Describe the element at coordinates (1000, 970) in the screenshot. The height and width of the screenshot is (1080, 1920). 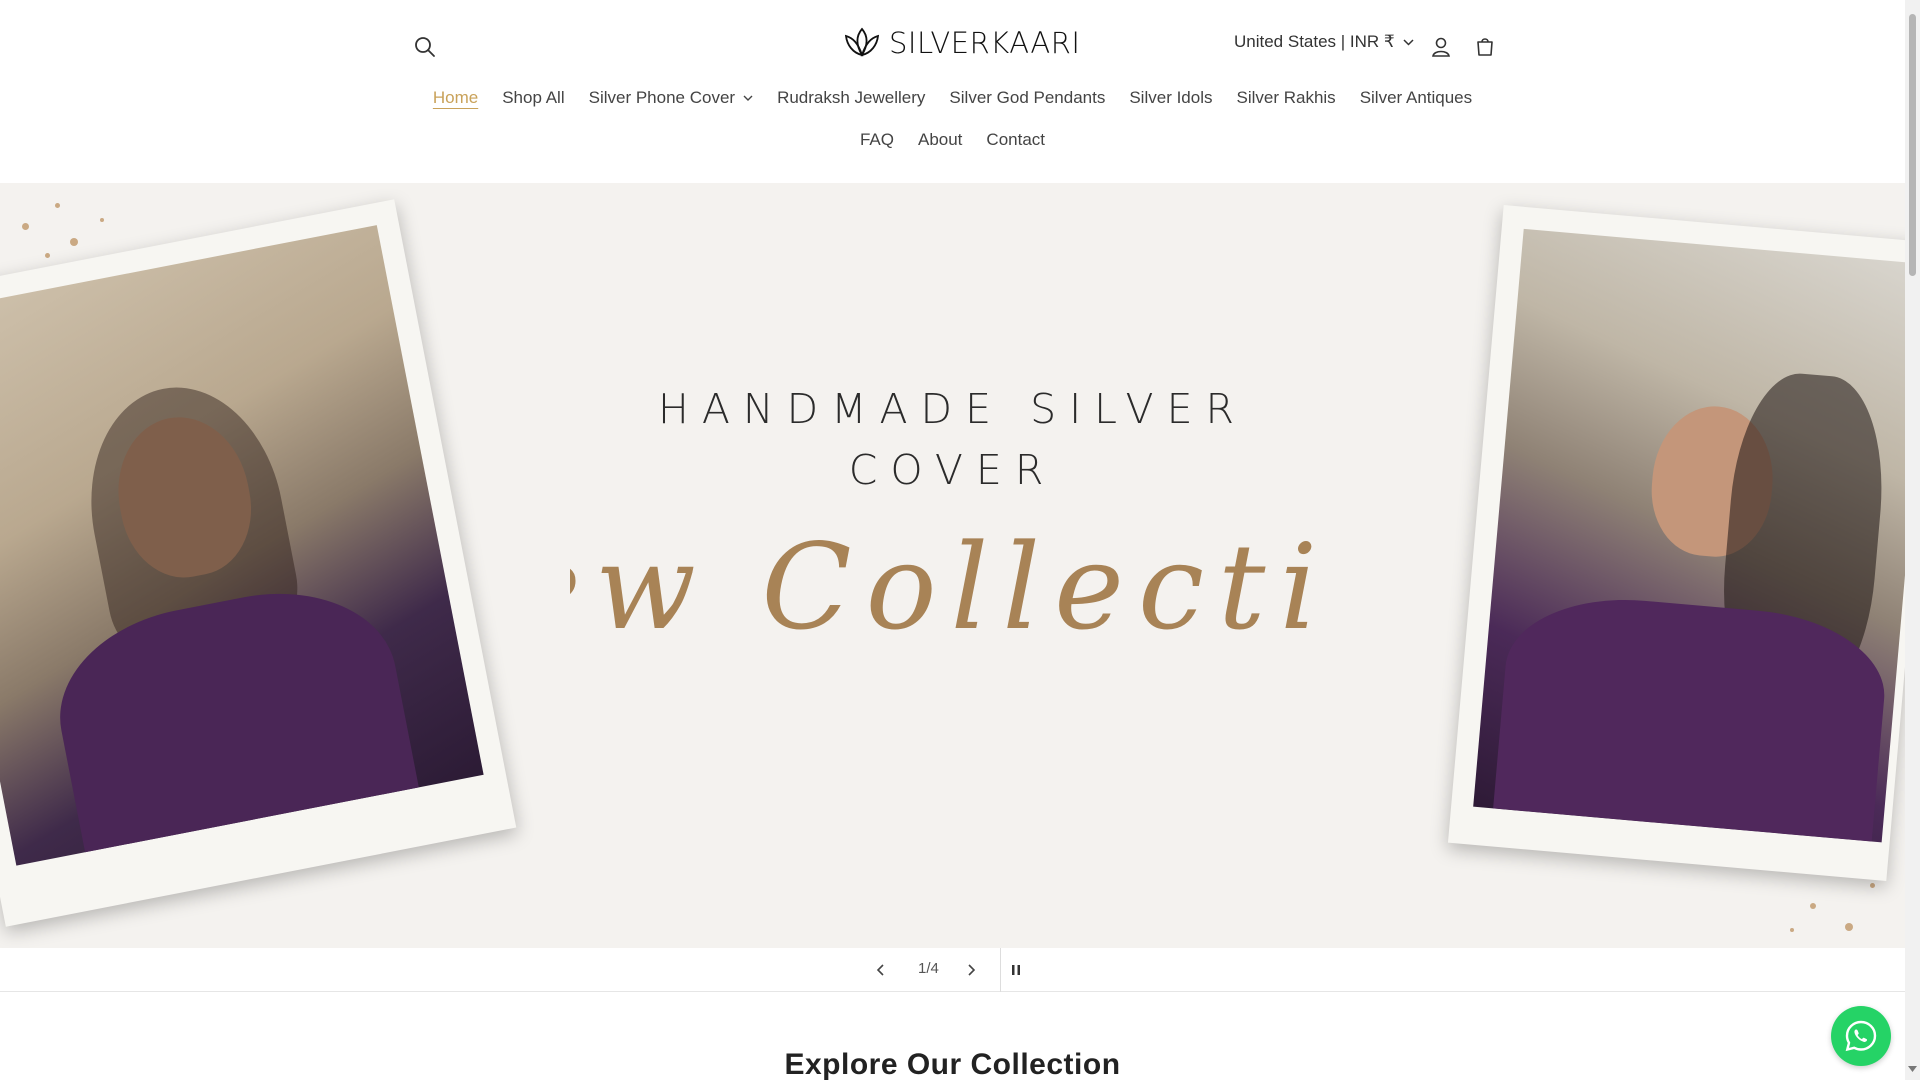
I see `slider-divider` at that location.